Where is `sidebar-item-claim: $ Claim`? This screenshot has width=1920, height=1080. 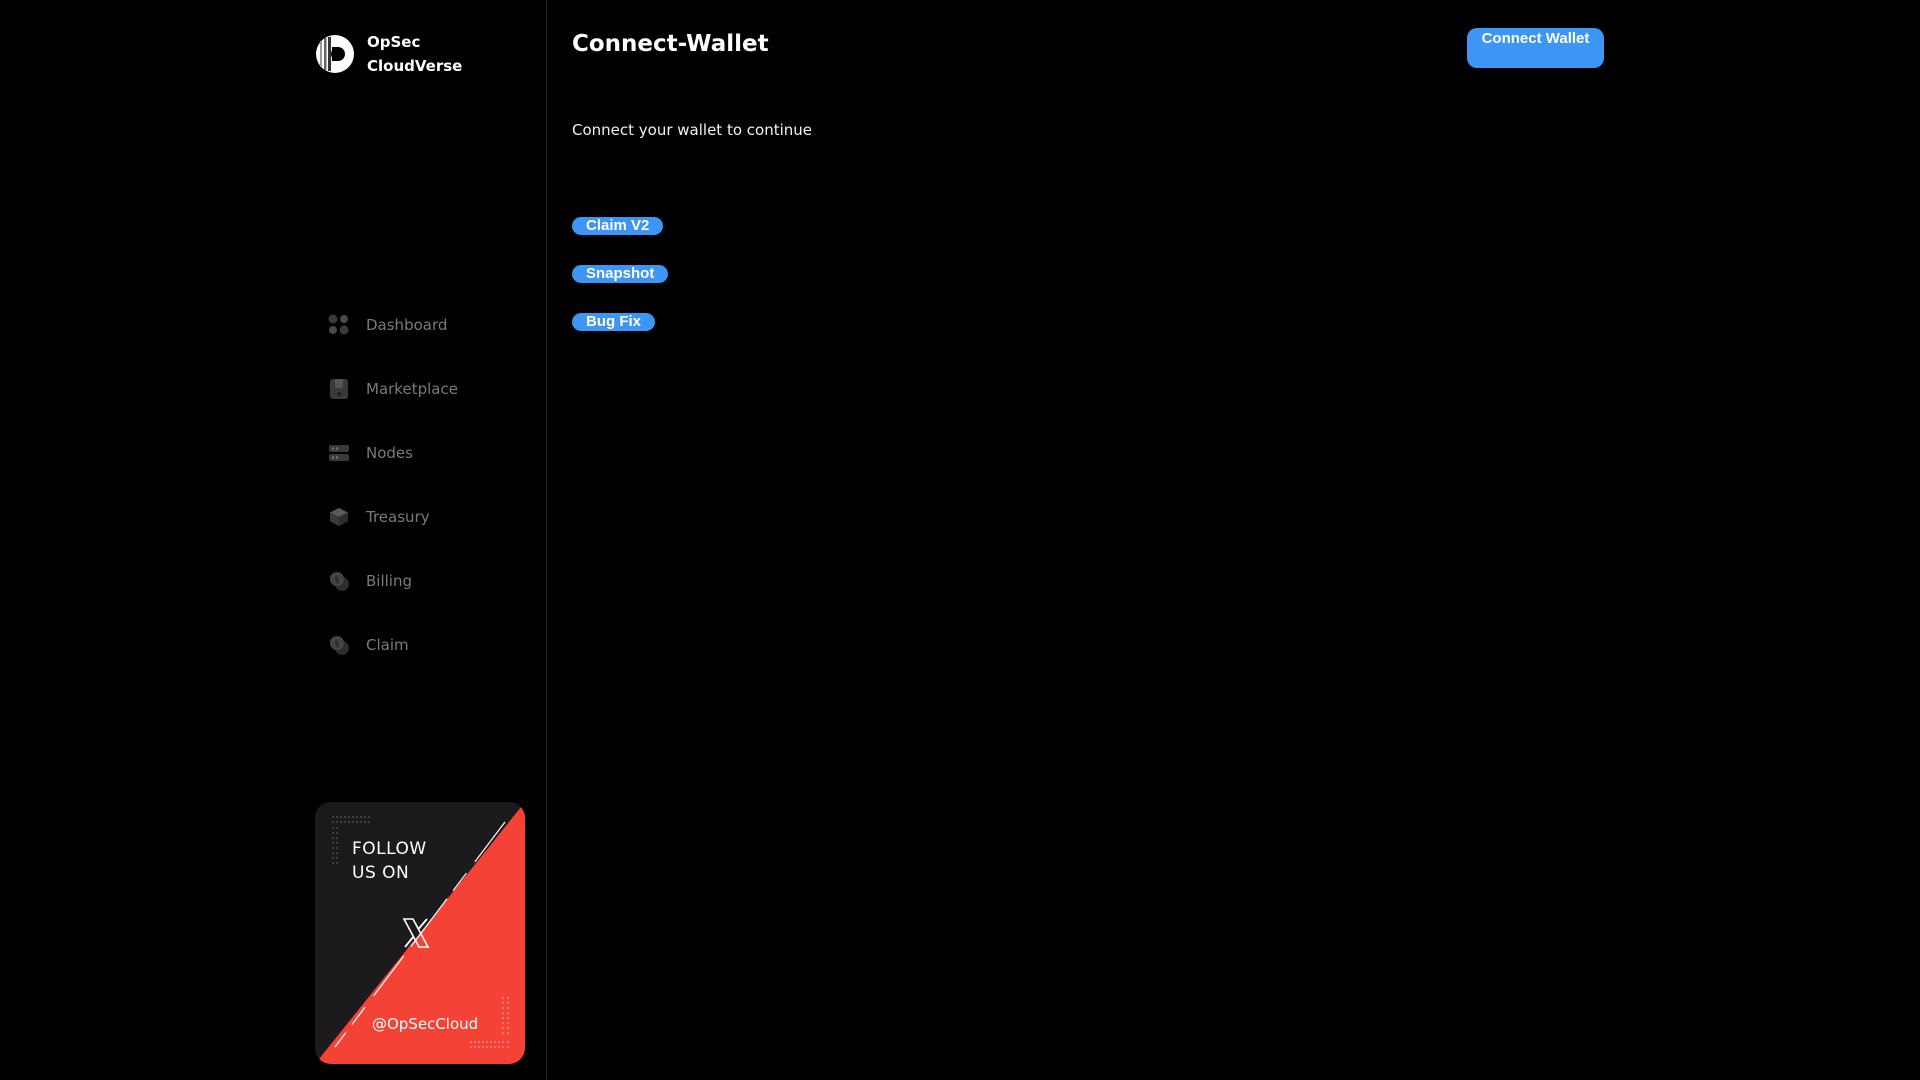 sidebar-item-claim: $ Claim is located at coordinates (392, 645).